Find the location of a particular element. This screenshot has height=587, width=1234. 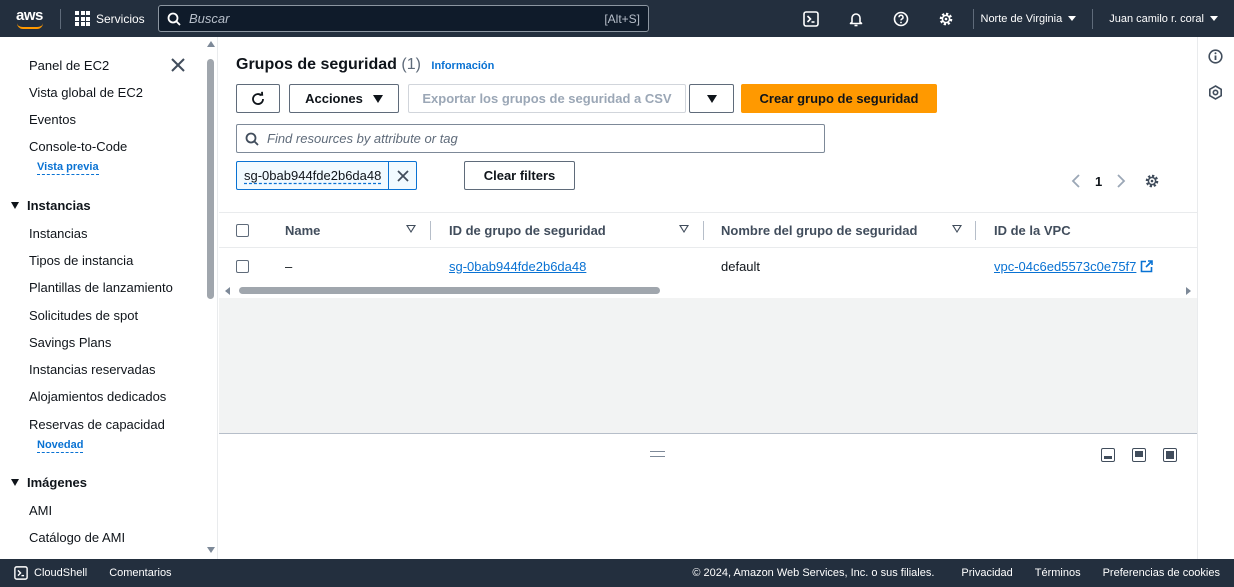

sidebar-item-dedicated-hosts: Alojamientos dedicados is located at coordinates (97, 396).